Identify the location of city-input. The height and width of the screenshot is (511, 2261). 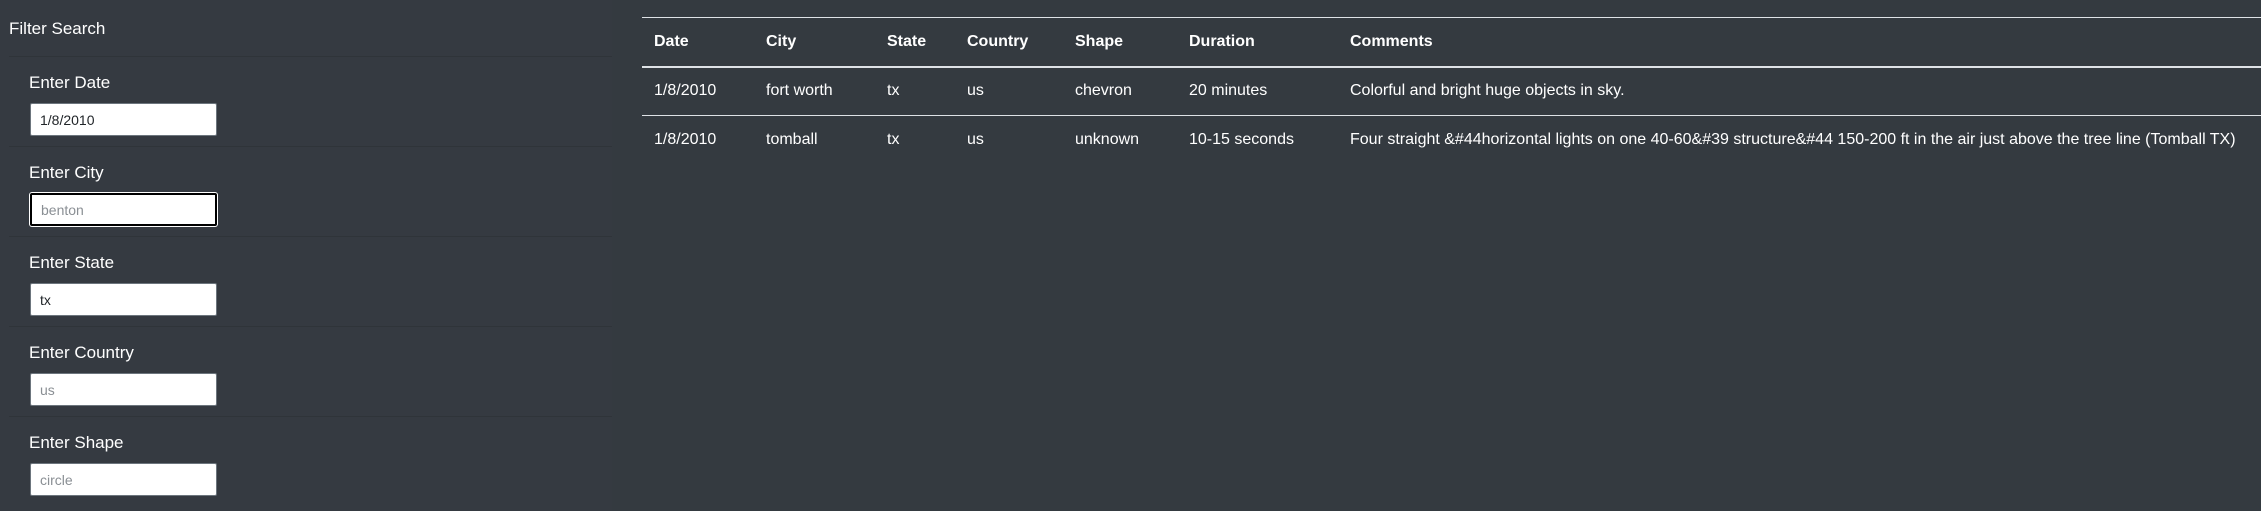
(123, 209).